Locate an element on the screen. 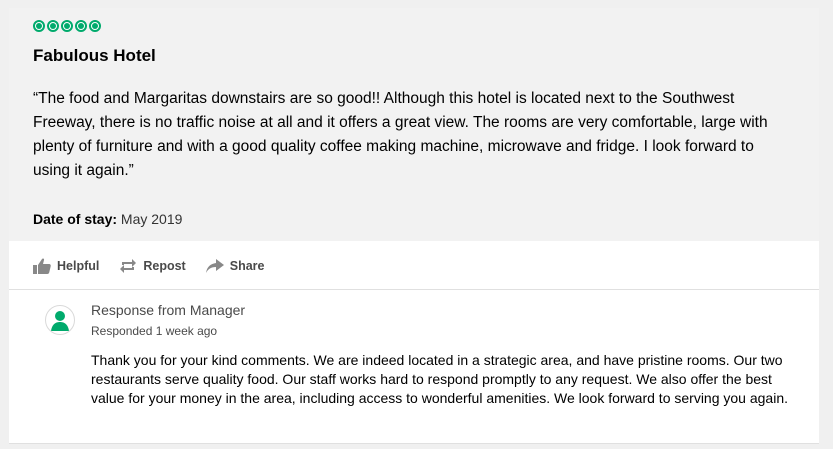 Image resolution: width=833 pixels, height=449 pixels. user-avatar-icon is located at coordinates (60, 320).